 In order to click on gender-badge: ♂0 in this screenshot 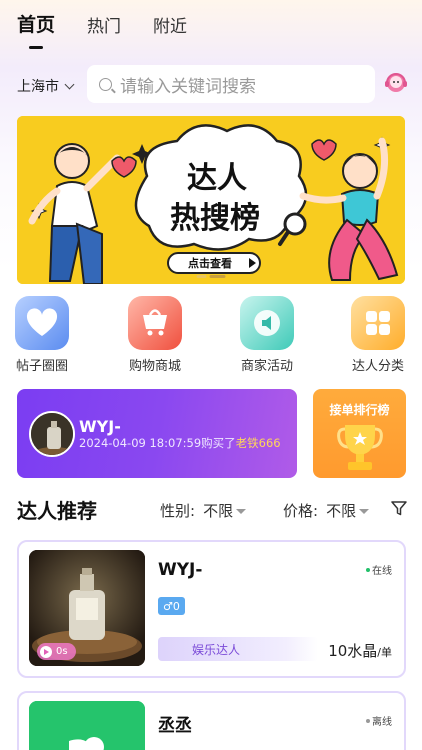, I will do `click(171, 606)`.